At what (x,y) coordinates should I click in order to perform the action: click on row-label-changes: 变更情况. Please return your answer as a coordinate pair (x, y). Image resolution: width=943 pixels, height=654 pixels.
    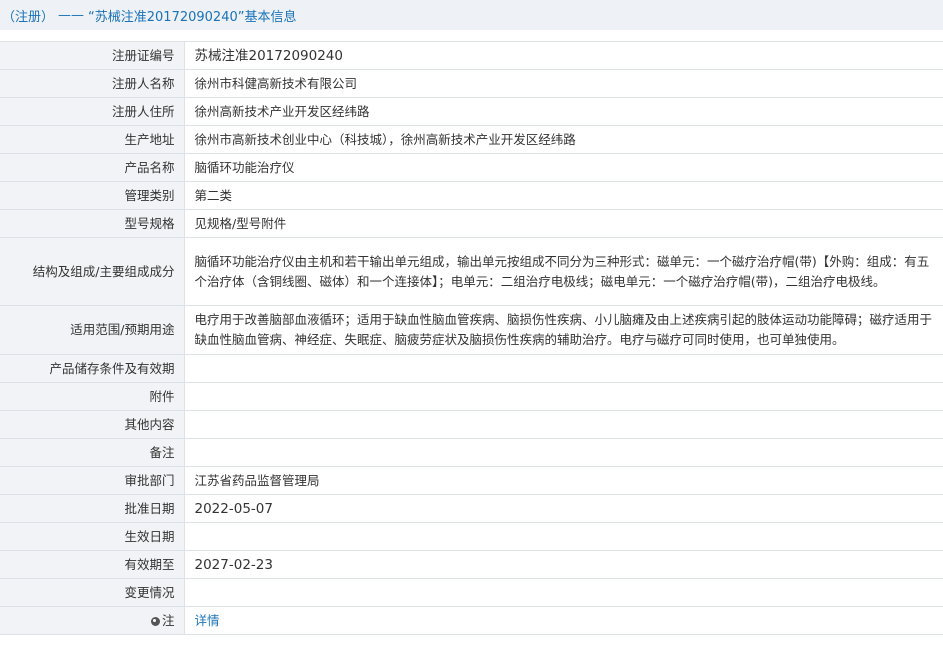
    Looking at the image, I should click on (92, 592).